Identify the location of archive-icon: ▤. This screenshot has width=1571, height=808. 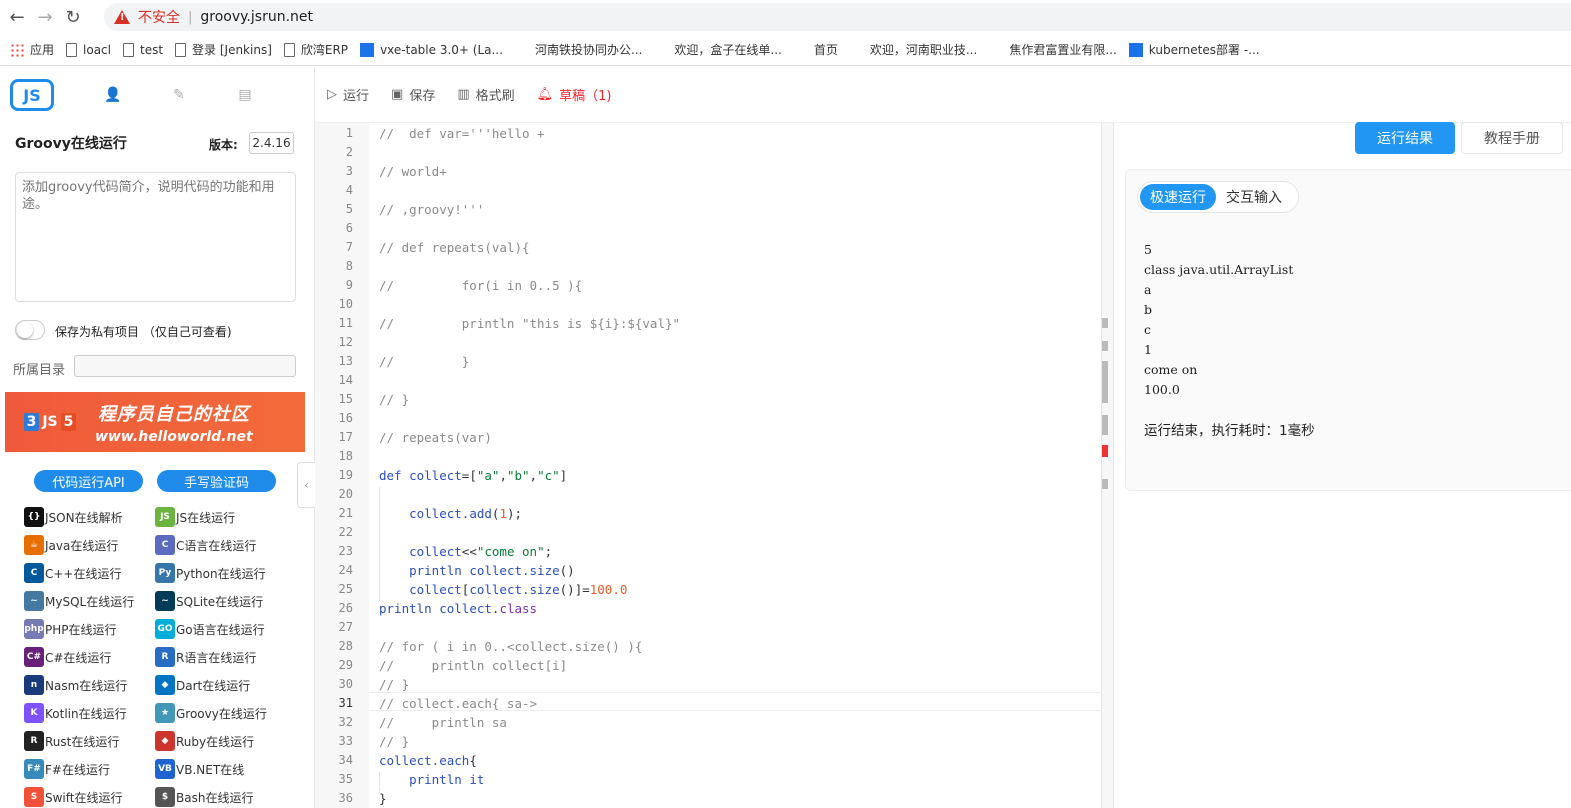
(245, 95).